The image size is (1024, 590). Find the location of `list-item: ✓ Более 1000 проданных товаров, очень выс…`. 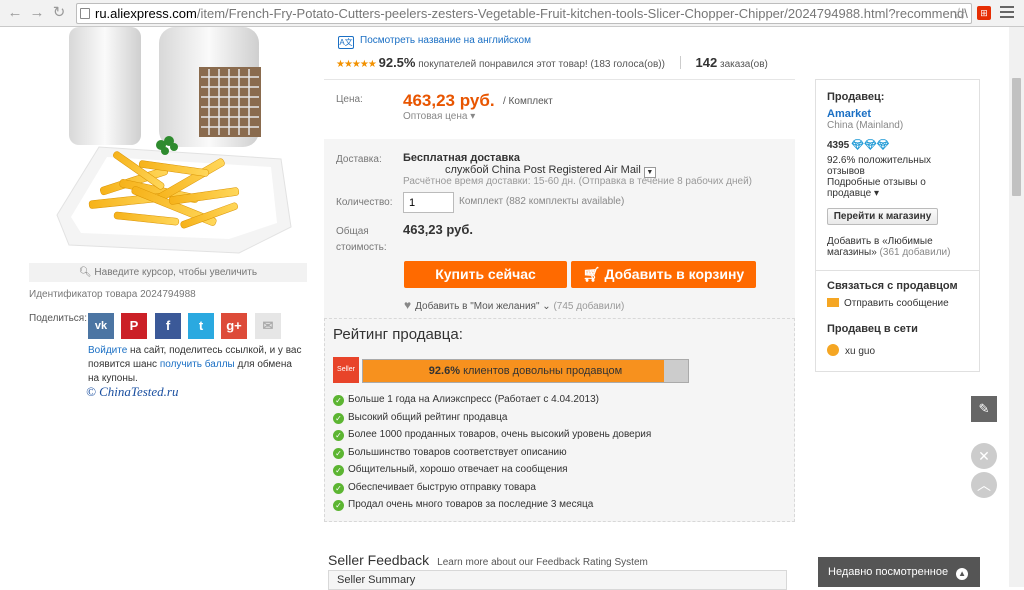

list-item: ✓ Более 1000 проданных товаров, очень выс… is located at coordinates (492, 438).